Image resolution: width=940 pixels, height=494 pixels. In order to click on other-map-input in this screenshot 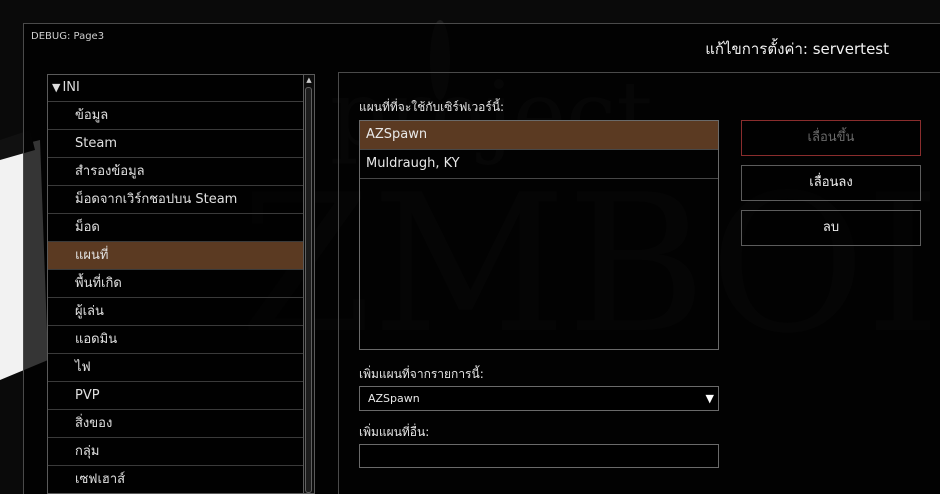, I will do `click(539, 456)`.